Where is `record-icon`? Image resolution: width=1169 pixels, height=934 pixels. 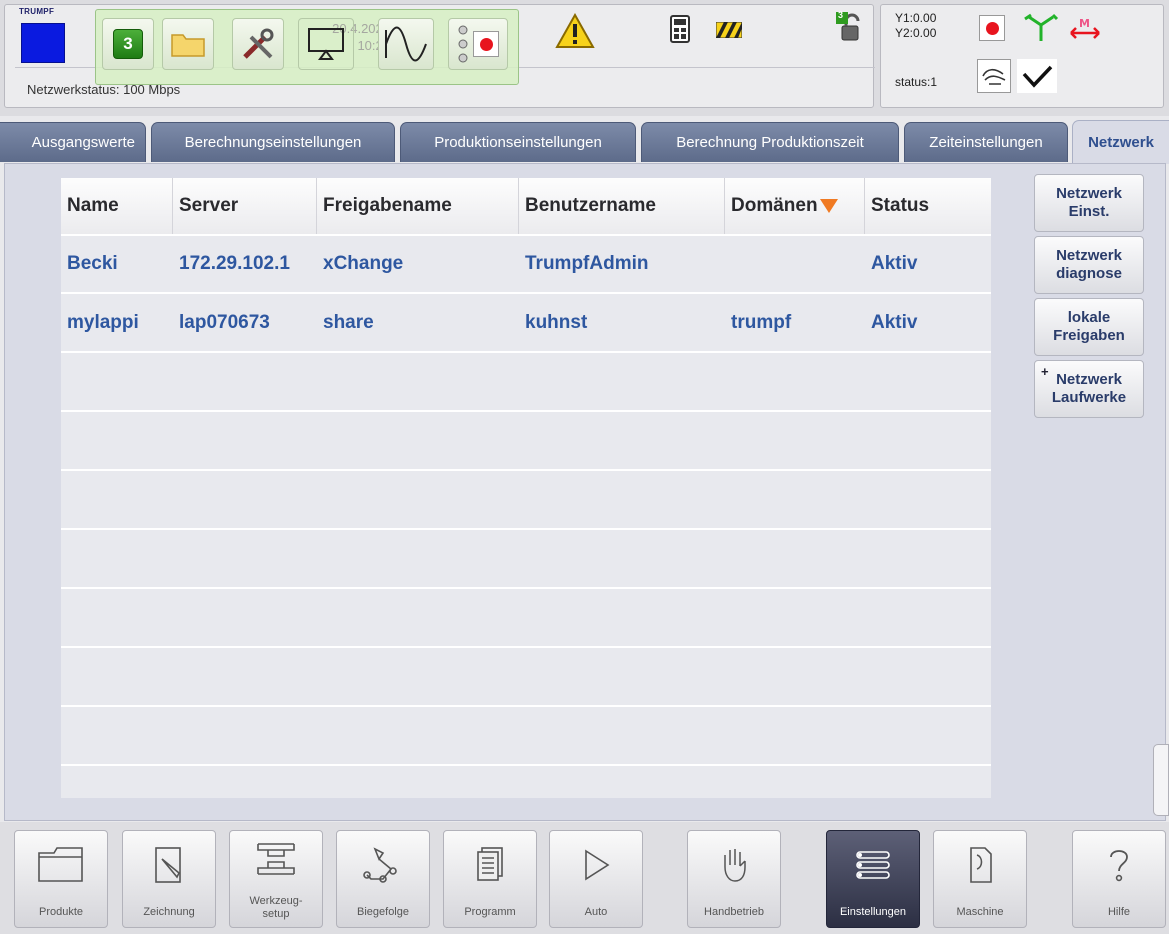 record-icon is located at coordinates (486, 44).